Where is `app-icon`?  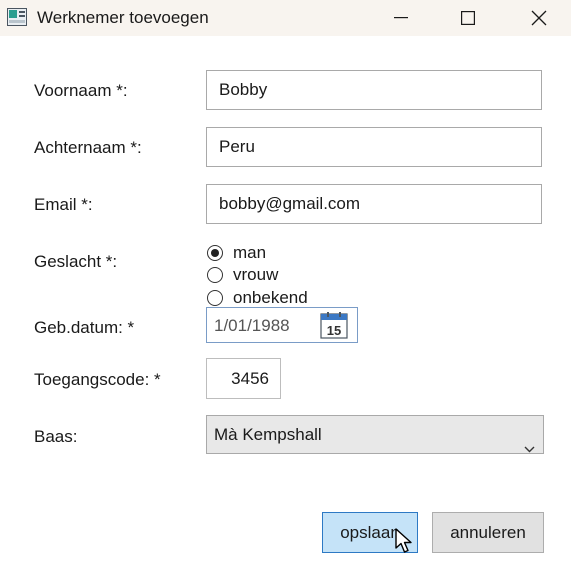
app-icon is located at coordinates (17, 17).